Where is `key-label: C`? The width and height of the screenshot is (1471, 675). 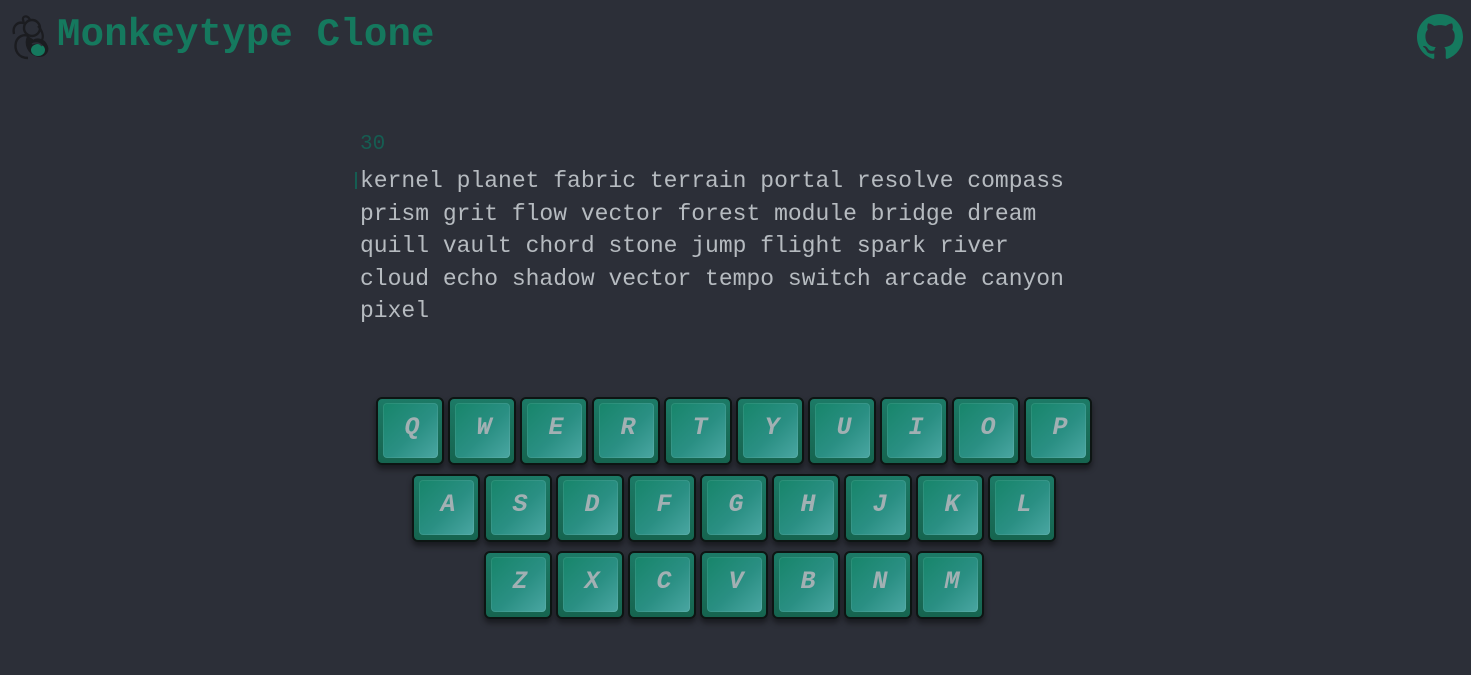
key-label: C is located at coordinates (664, 581).